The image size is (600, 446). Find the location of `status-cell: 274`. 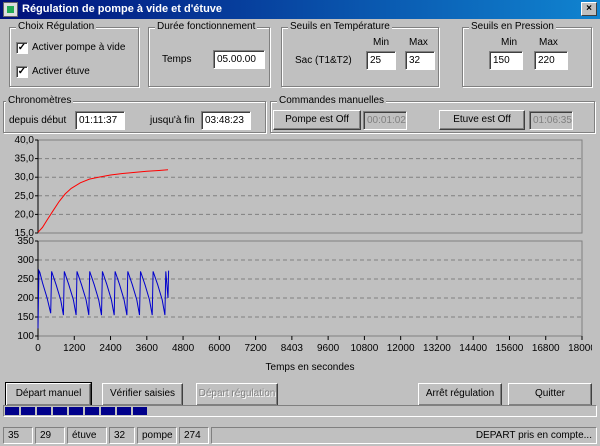

status-cell: 274 is located at coordinates (194, 435).